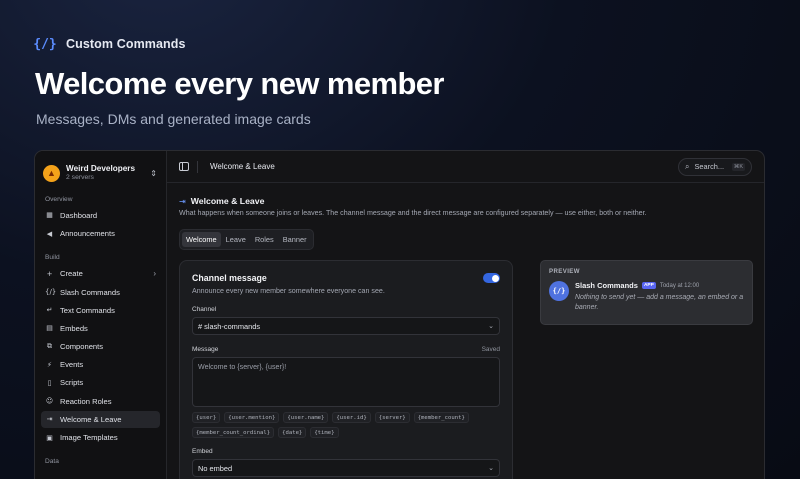 Image resolution: width=800 pixels, height=479 pixels. Describe the element at coordinates (79, 215) in the screenshot. I see `sidebar-item-label: Dashboard` at that location.